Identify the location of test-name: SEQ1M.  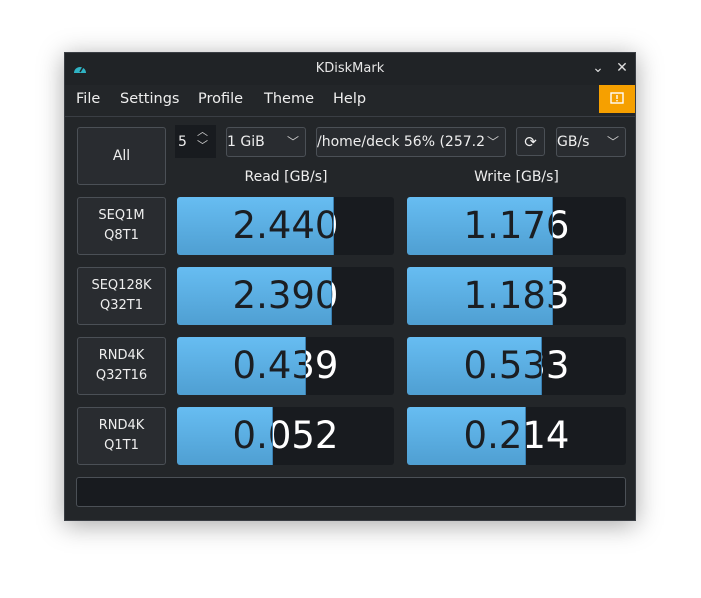
(121, 215).